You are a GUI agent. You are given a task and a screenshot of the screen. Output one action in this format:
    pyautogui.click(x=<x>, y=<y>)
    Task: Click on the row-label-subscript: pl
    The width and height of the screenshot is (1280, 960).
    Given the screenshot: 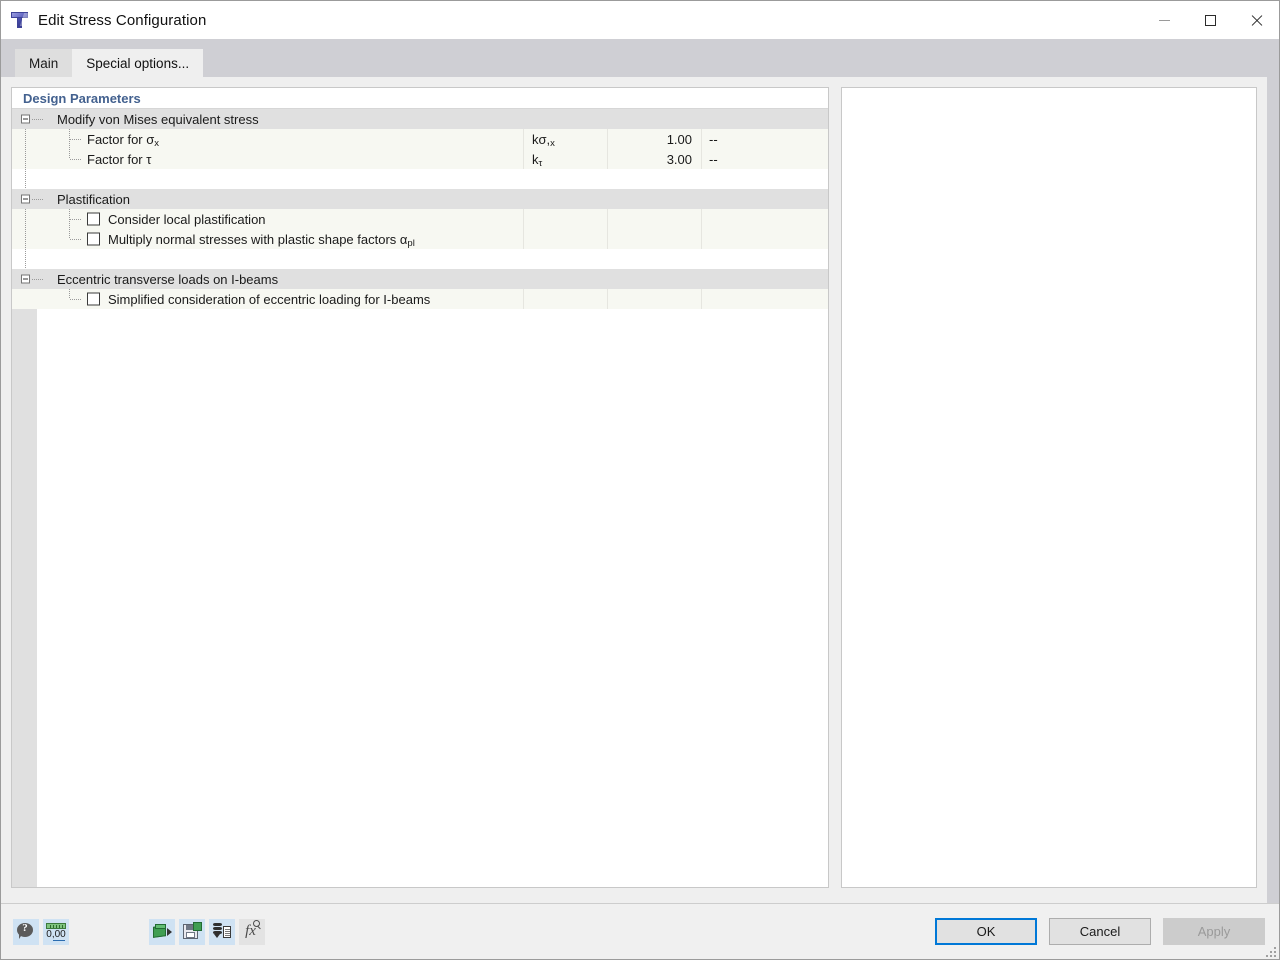 What is the action you would take?
    pyautogui.click(x=411, y=243)
    